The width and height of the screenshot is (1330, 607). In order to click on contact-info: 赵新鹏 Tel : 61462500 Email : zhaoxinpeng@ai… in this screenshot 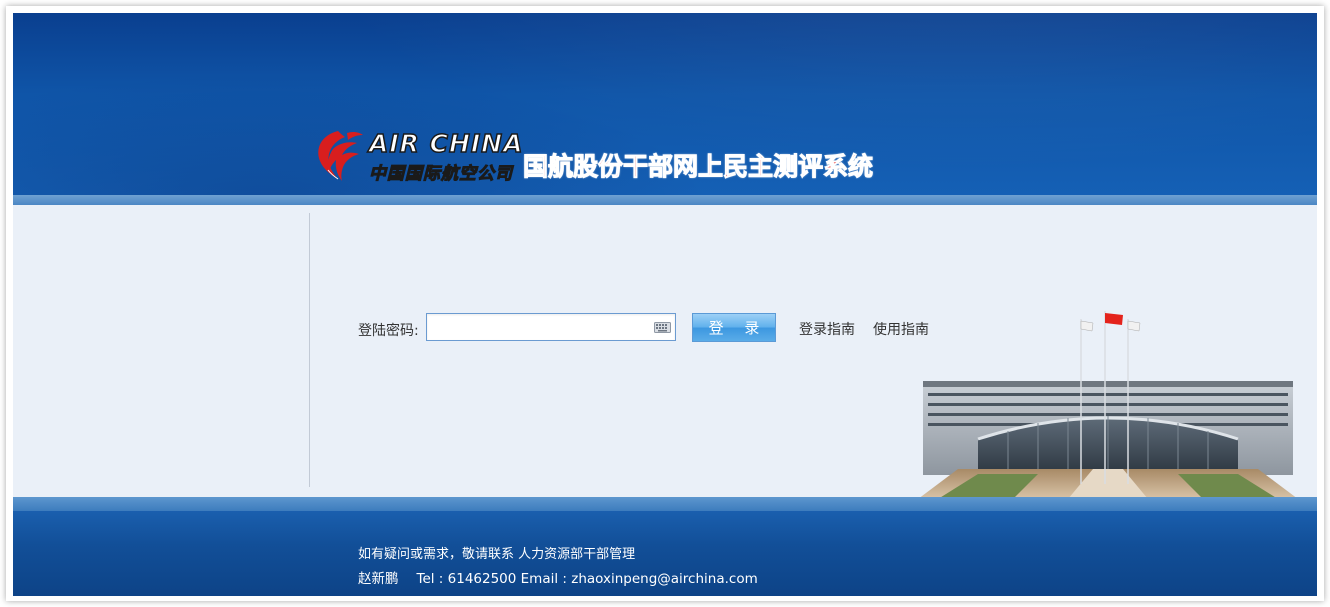, I will do `click(558, 577)`.